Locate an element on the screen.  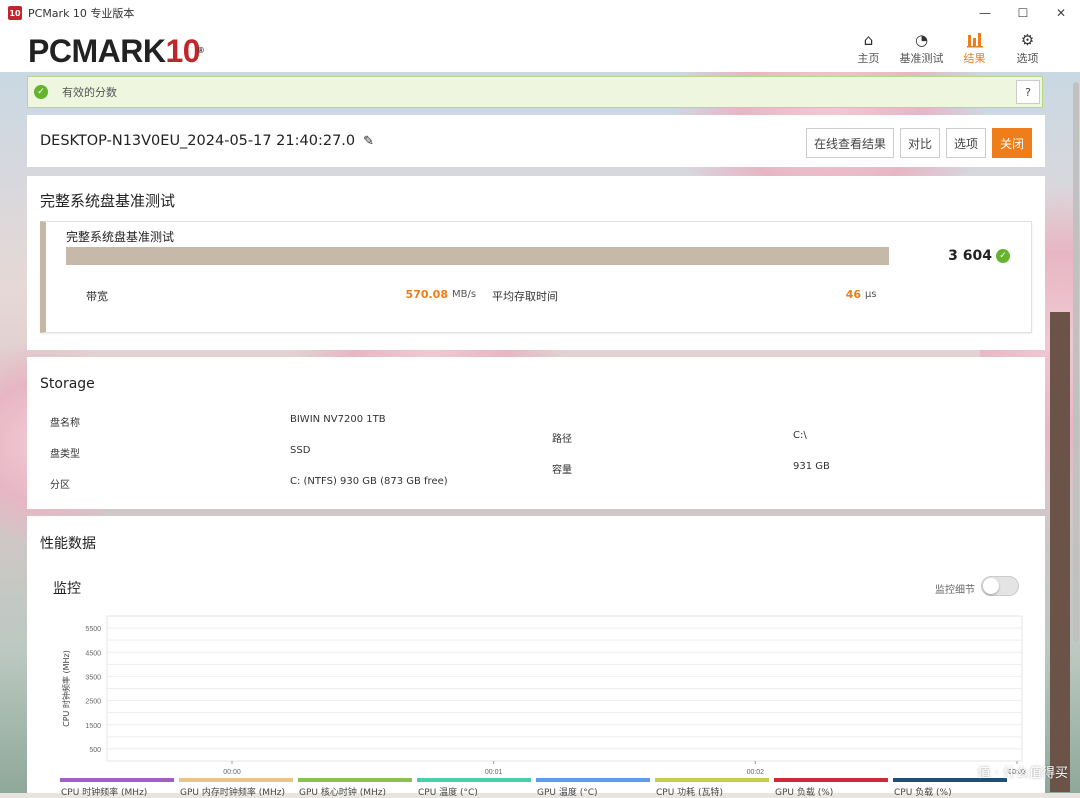
legend-label: GPU 核心时钟 (MHz) is located at coordinates (342, 793).